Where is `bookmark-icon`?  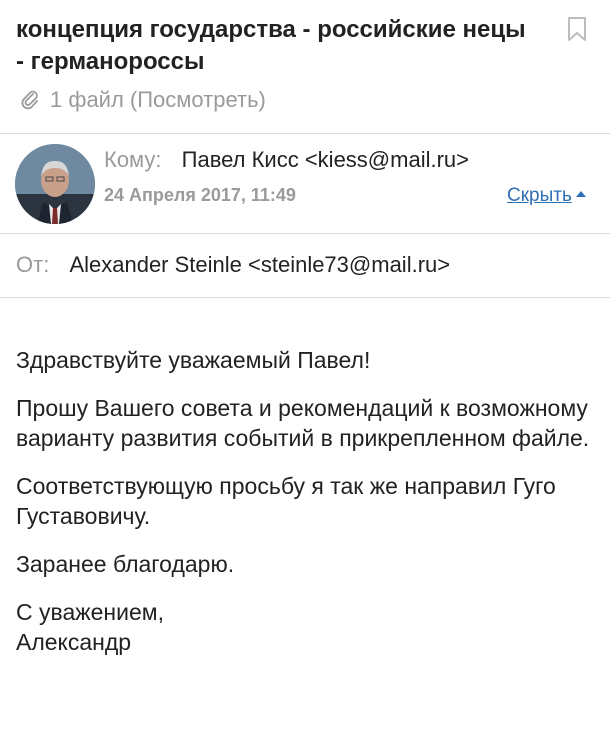 bookmark-icon is located at coordinates (577, 29).